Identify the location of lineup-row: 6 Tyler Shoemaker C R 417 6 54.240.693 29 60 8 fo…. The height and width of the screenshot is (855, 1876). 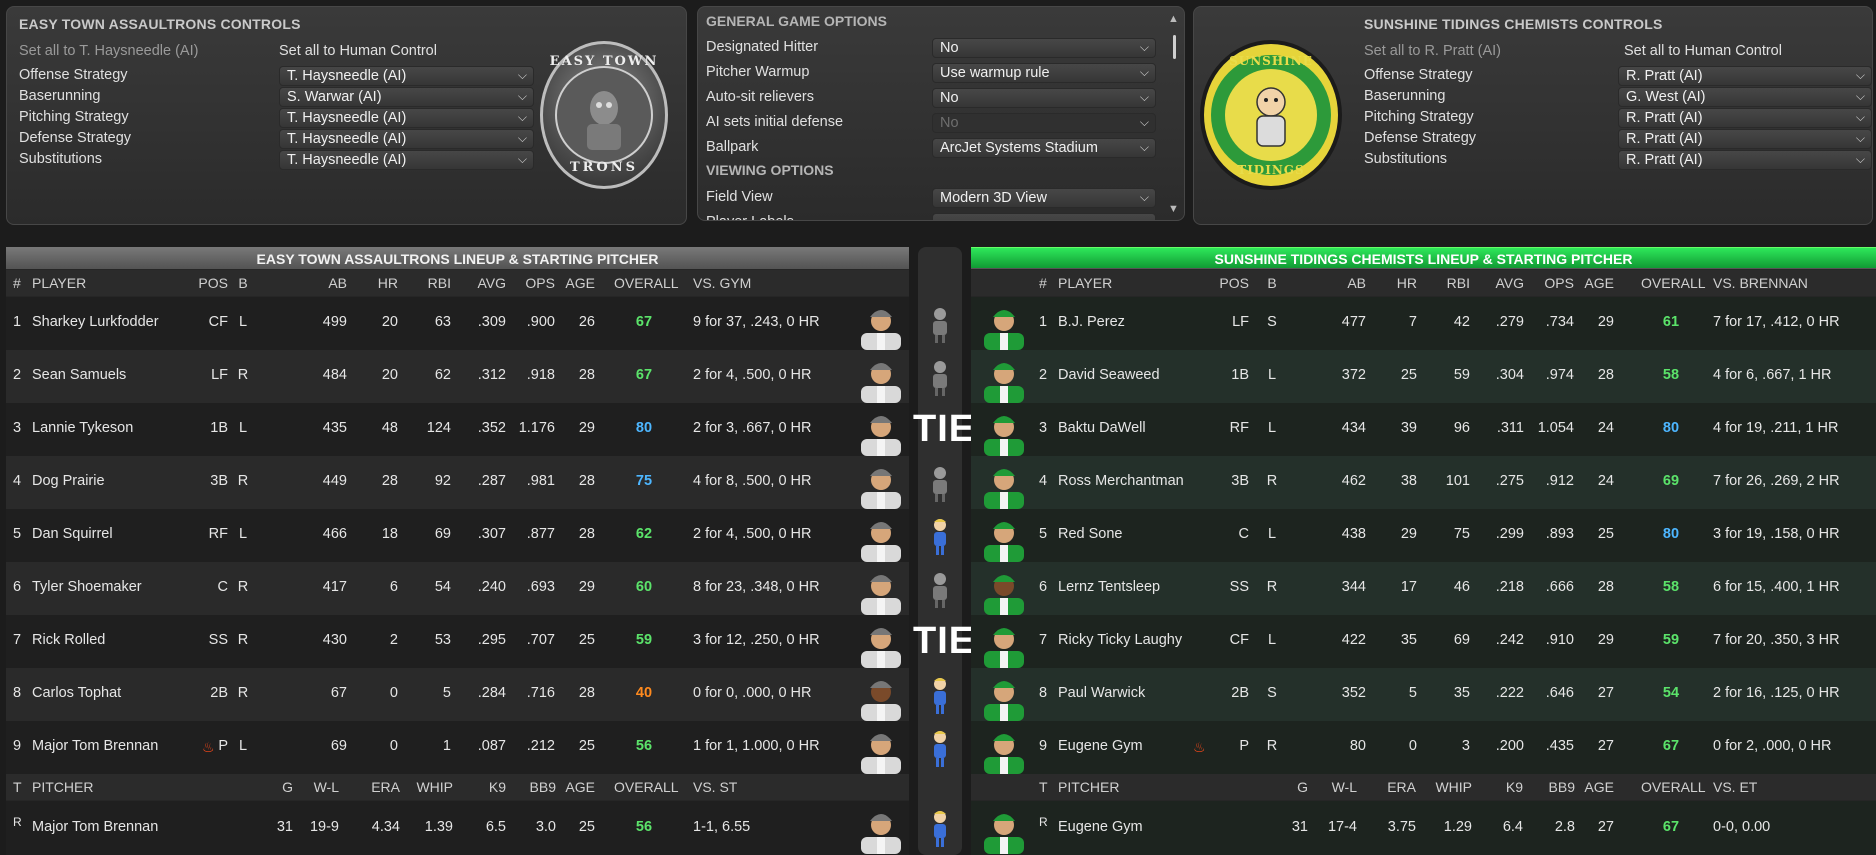
(457, 588).